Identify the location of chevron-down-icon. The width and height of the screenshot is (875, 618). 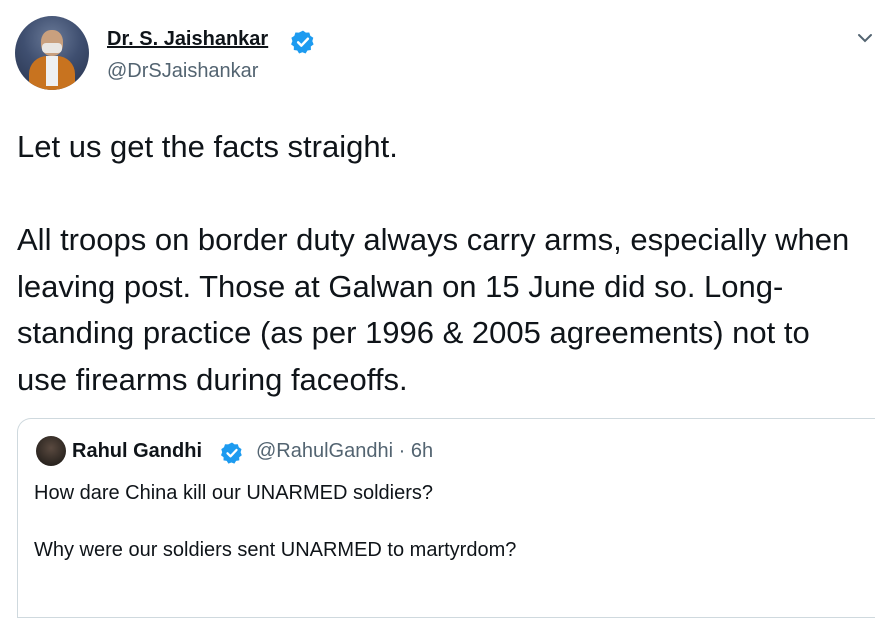
(865, 38).